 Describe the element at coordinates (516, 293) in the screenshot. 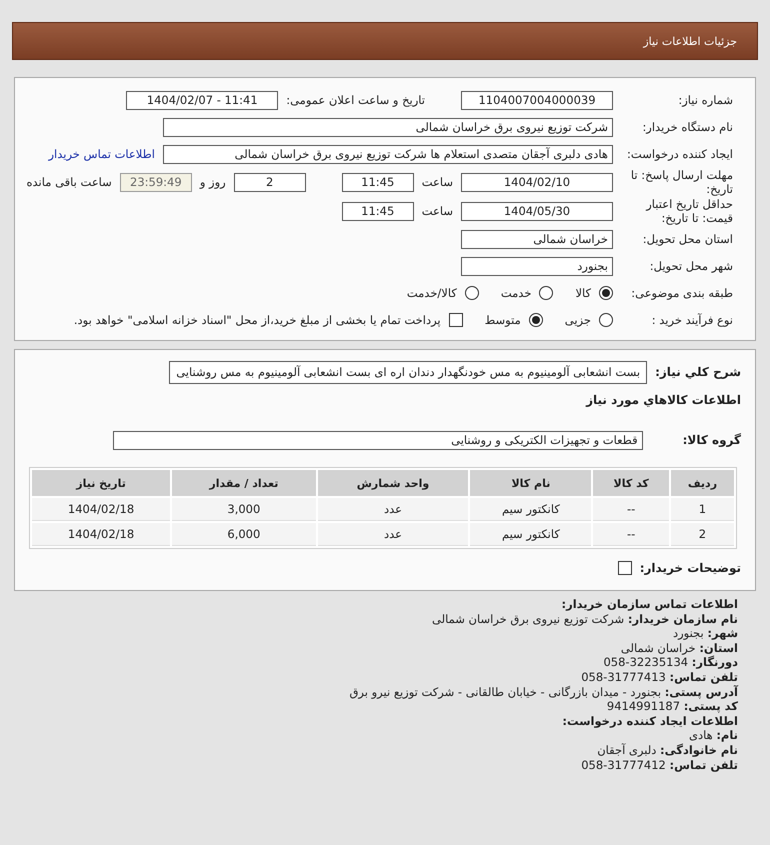

I see `field-label: خدمت` at that location.